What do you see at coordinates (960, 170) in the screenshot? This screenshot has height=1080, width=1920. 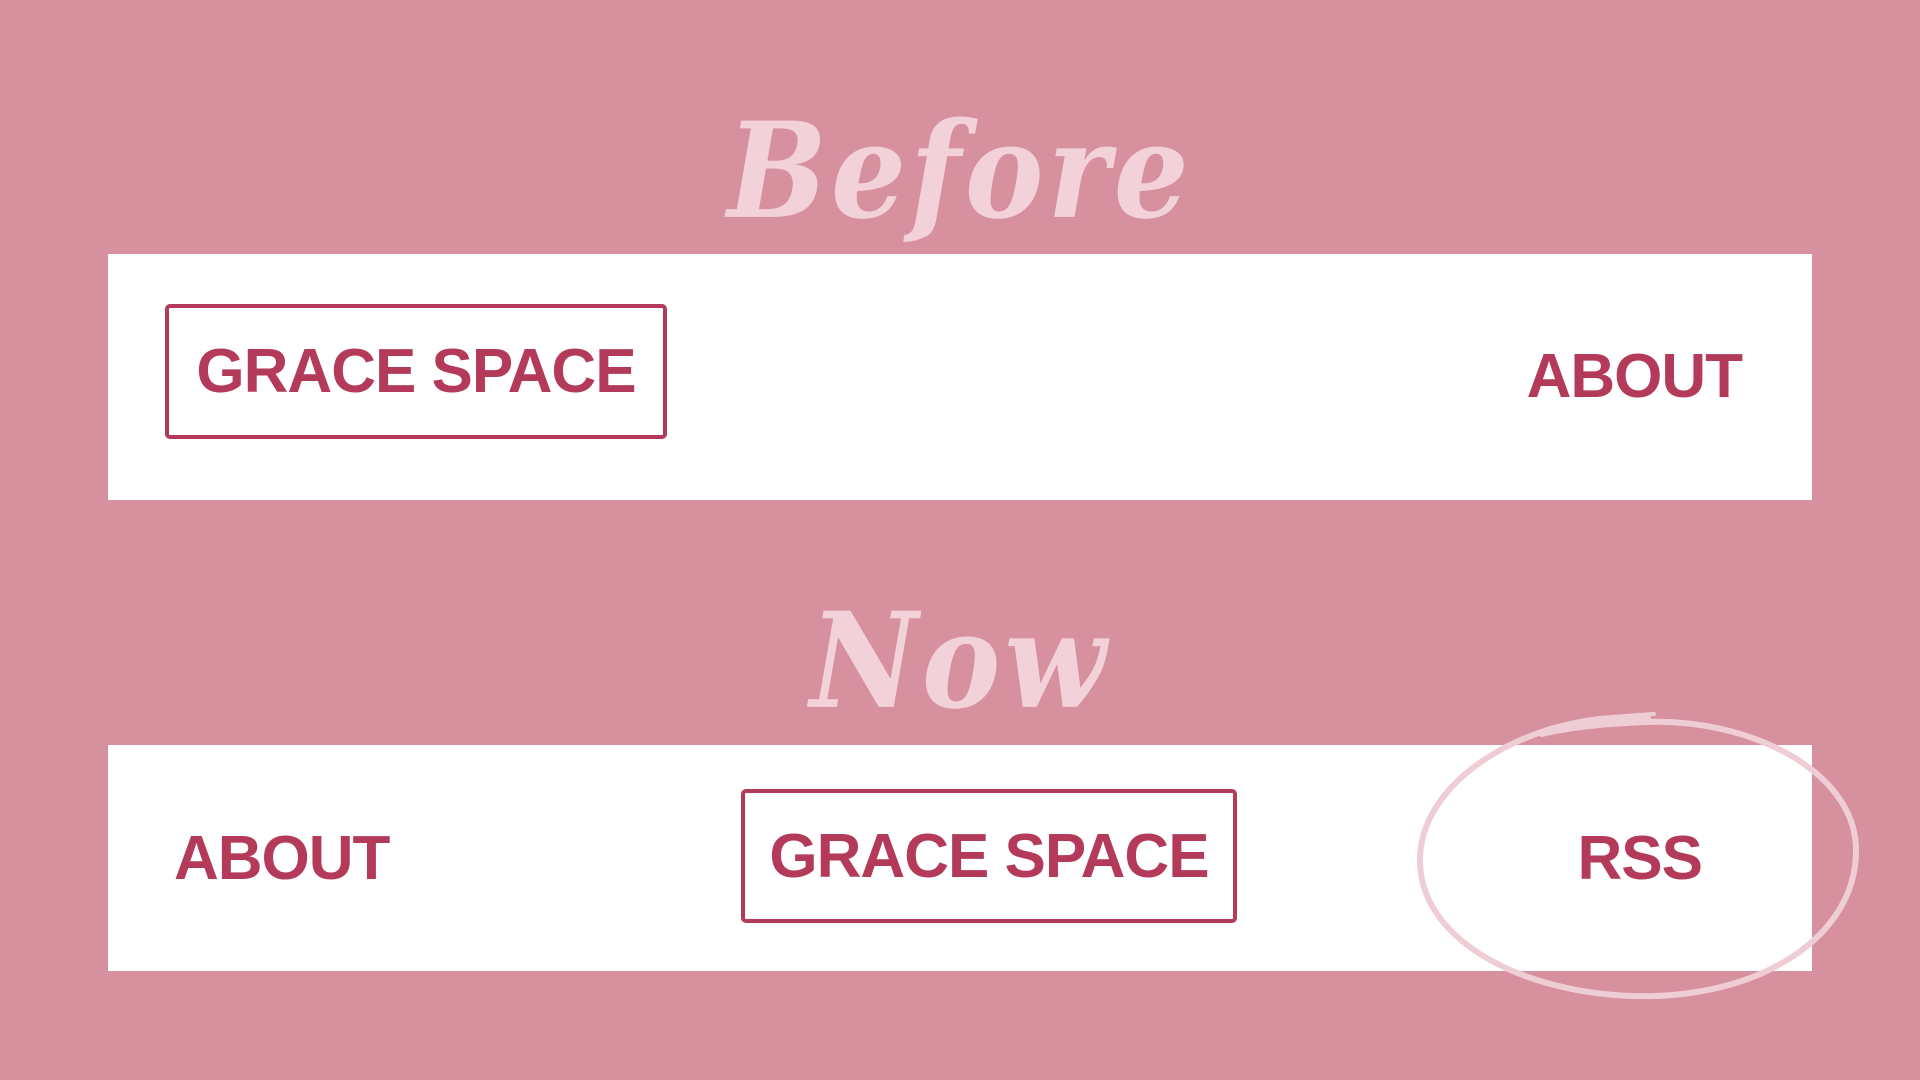 I see `before-heading: Before` at bounding box center [960, 170].